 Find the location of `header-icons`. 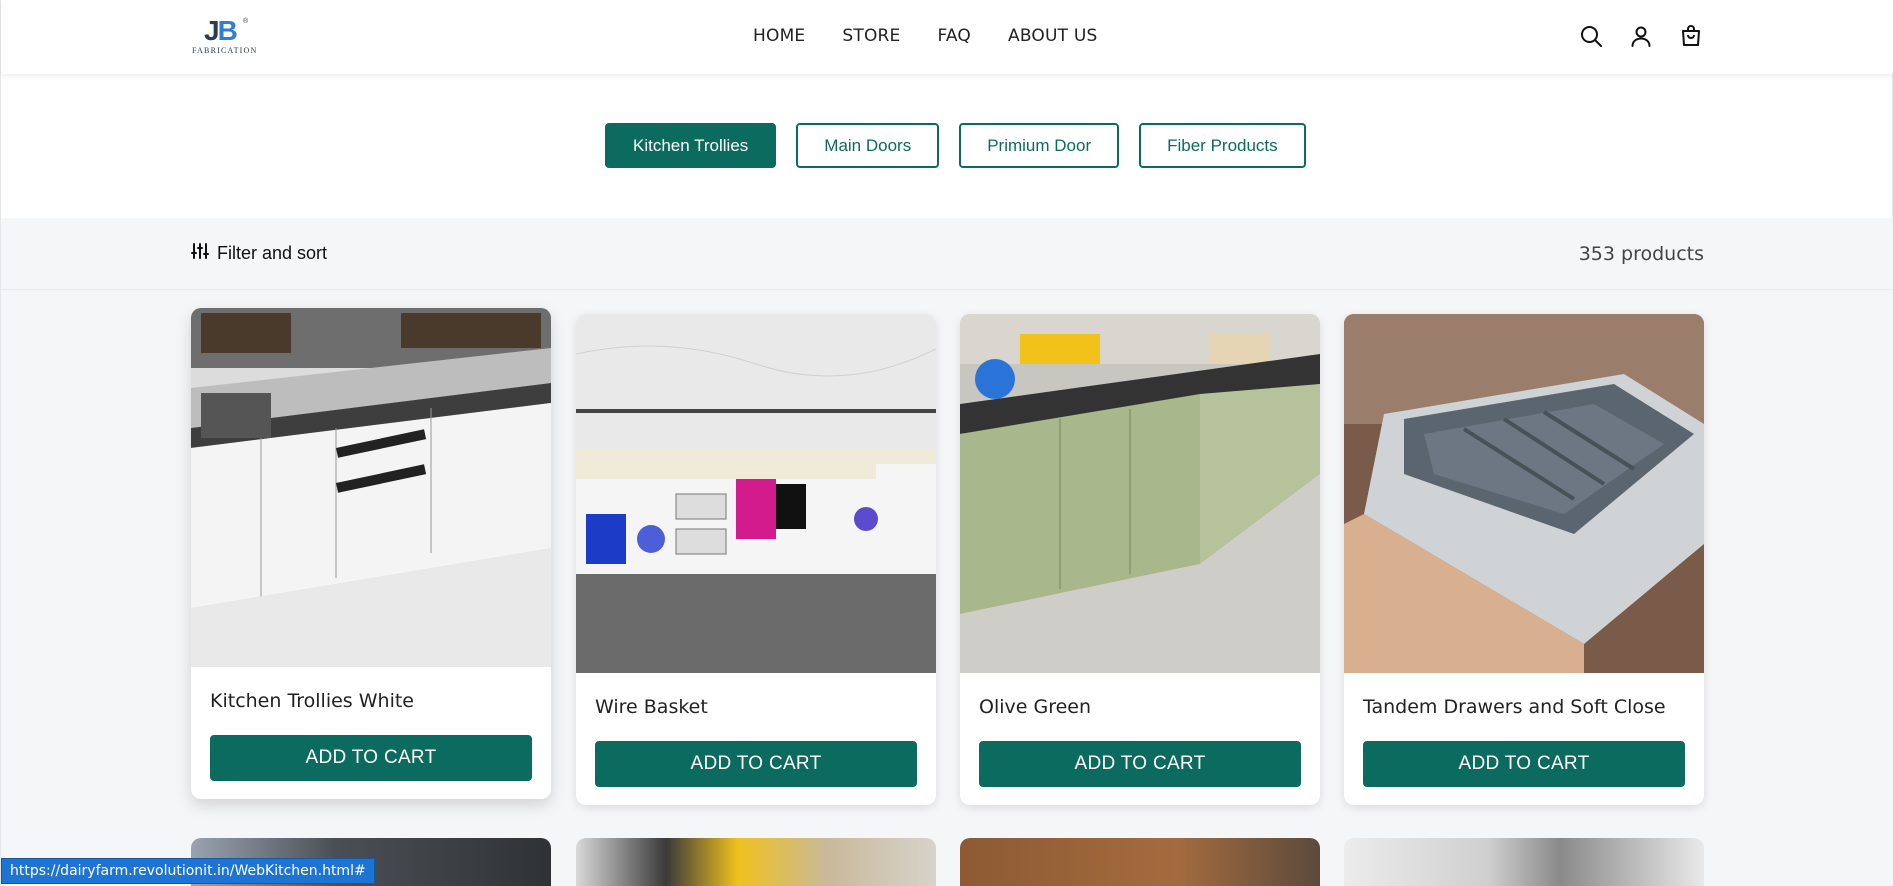

header-icons is located at coordinates (1641, 36).